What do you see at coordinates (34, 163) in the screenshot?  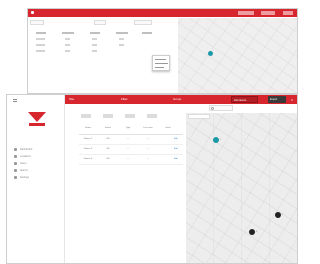 I see `sidebar-item-users: Users` at bounding box center [34, 163].